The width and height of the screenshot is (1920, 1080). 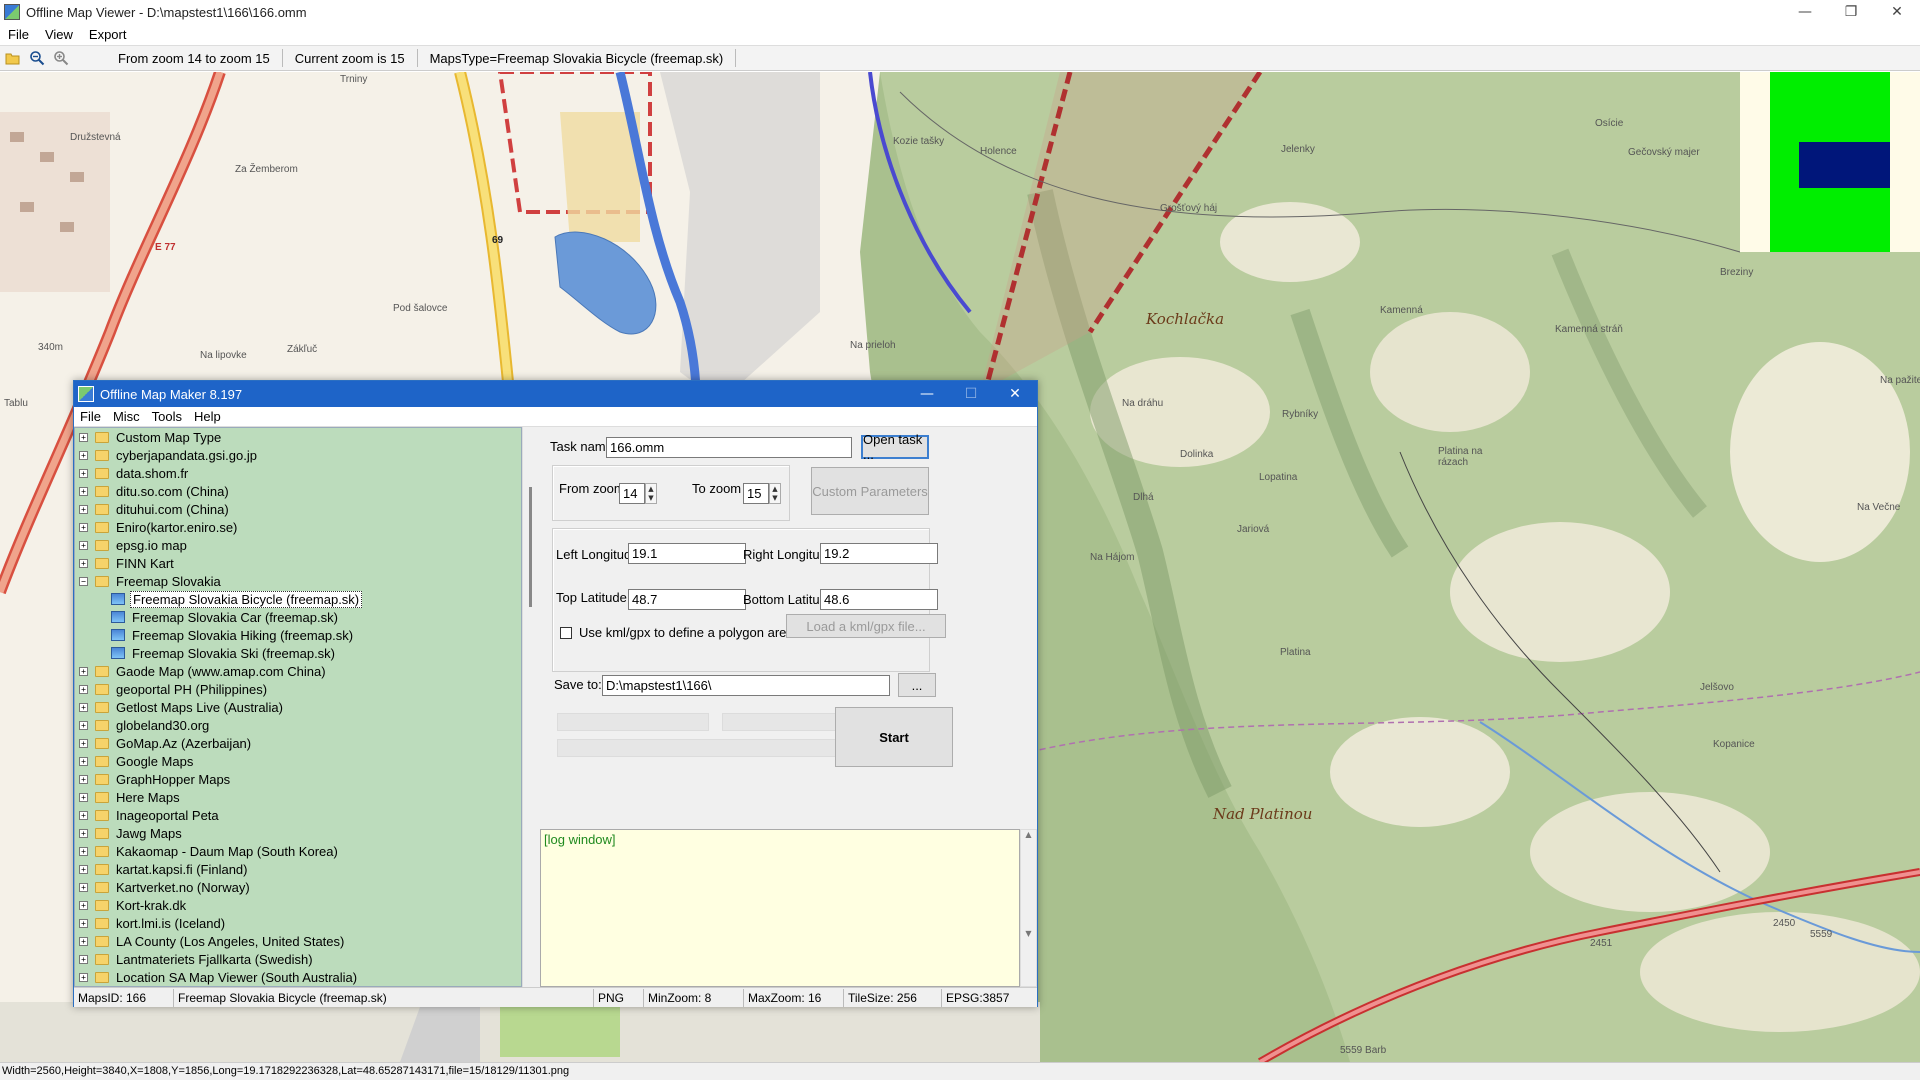 What do you see at coordinates (298, 473) in the screenshot?
I see `tree-folder-item: + data.shom.fr` at bounding box center [298, 473].